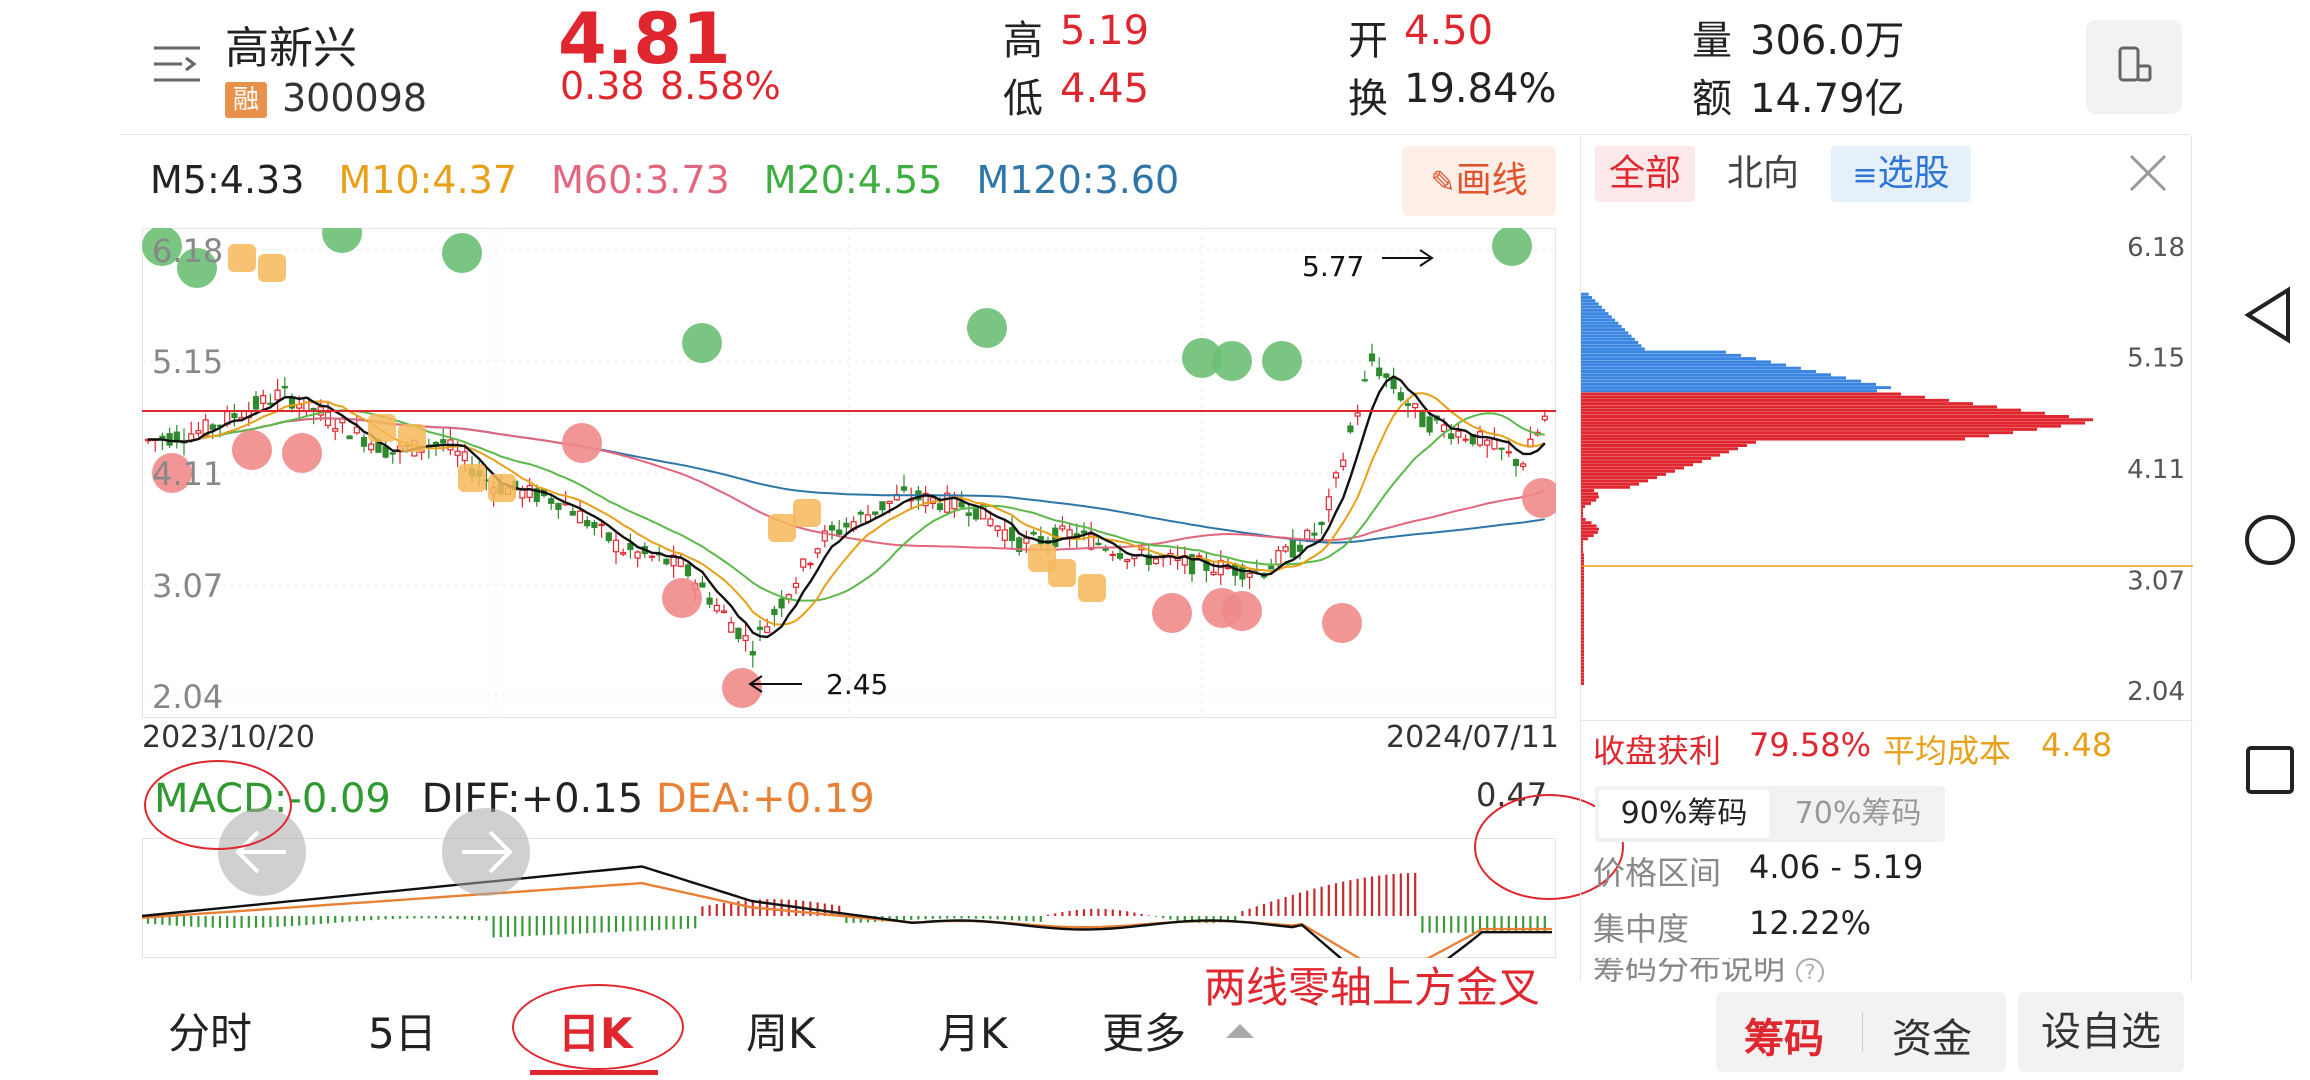 The height and width of the screenshot is (1080, 2310). Describe the element at coordinates (1861, 1032) in the screenshot. I see `chip-fund-toggle: 筹码 资金` at that location.